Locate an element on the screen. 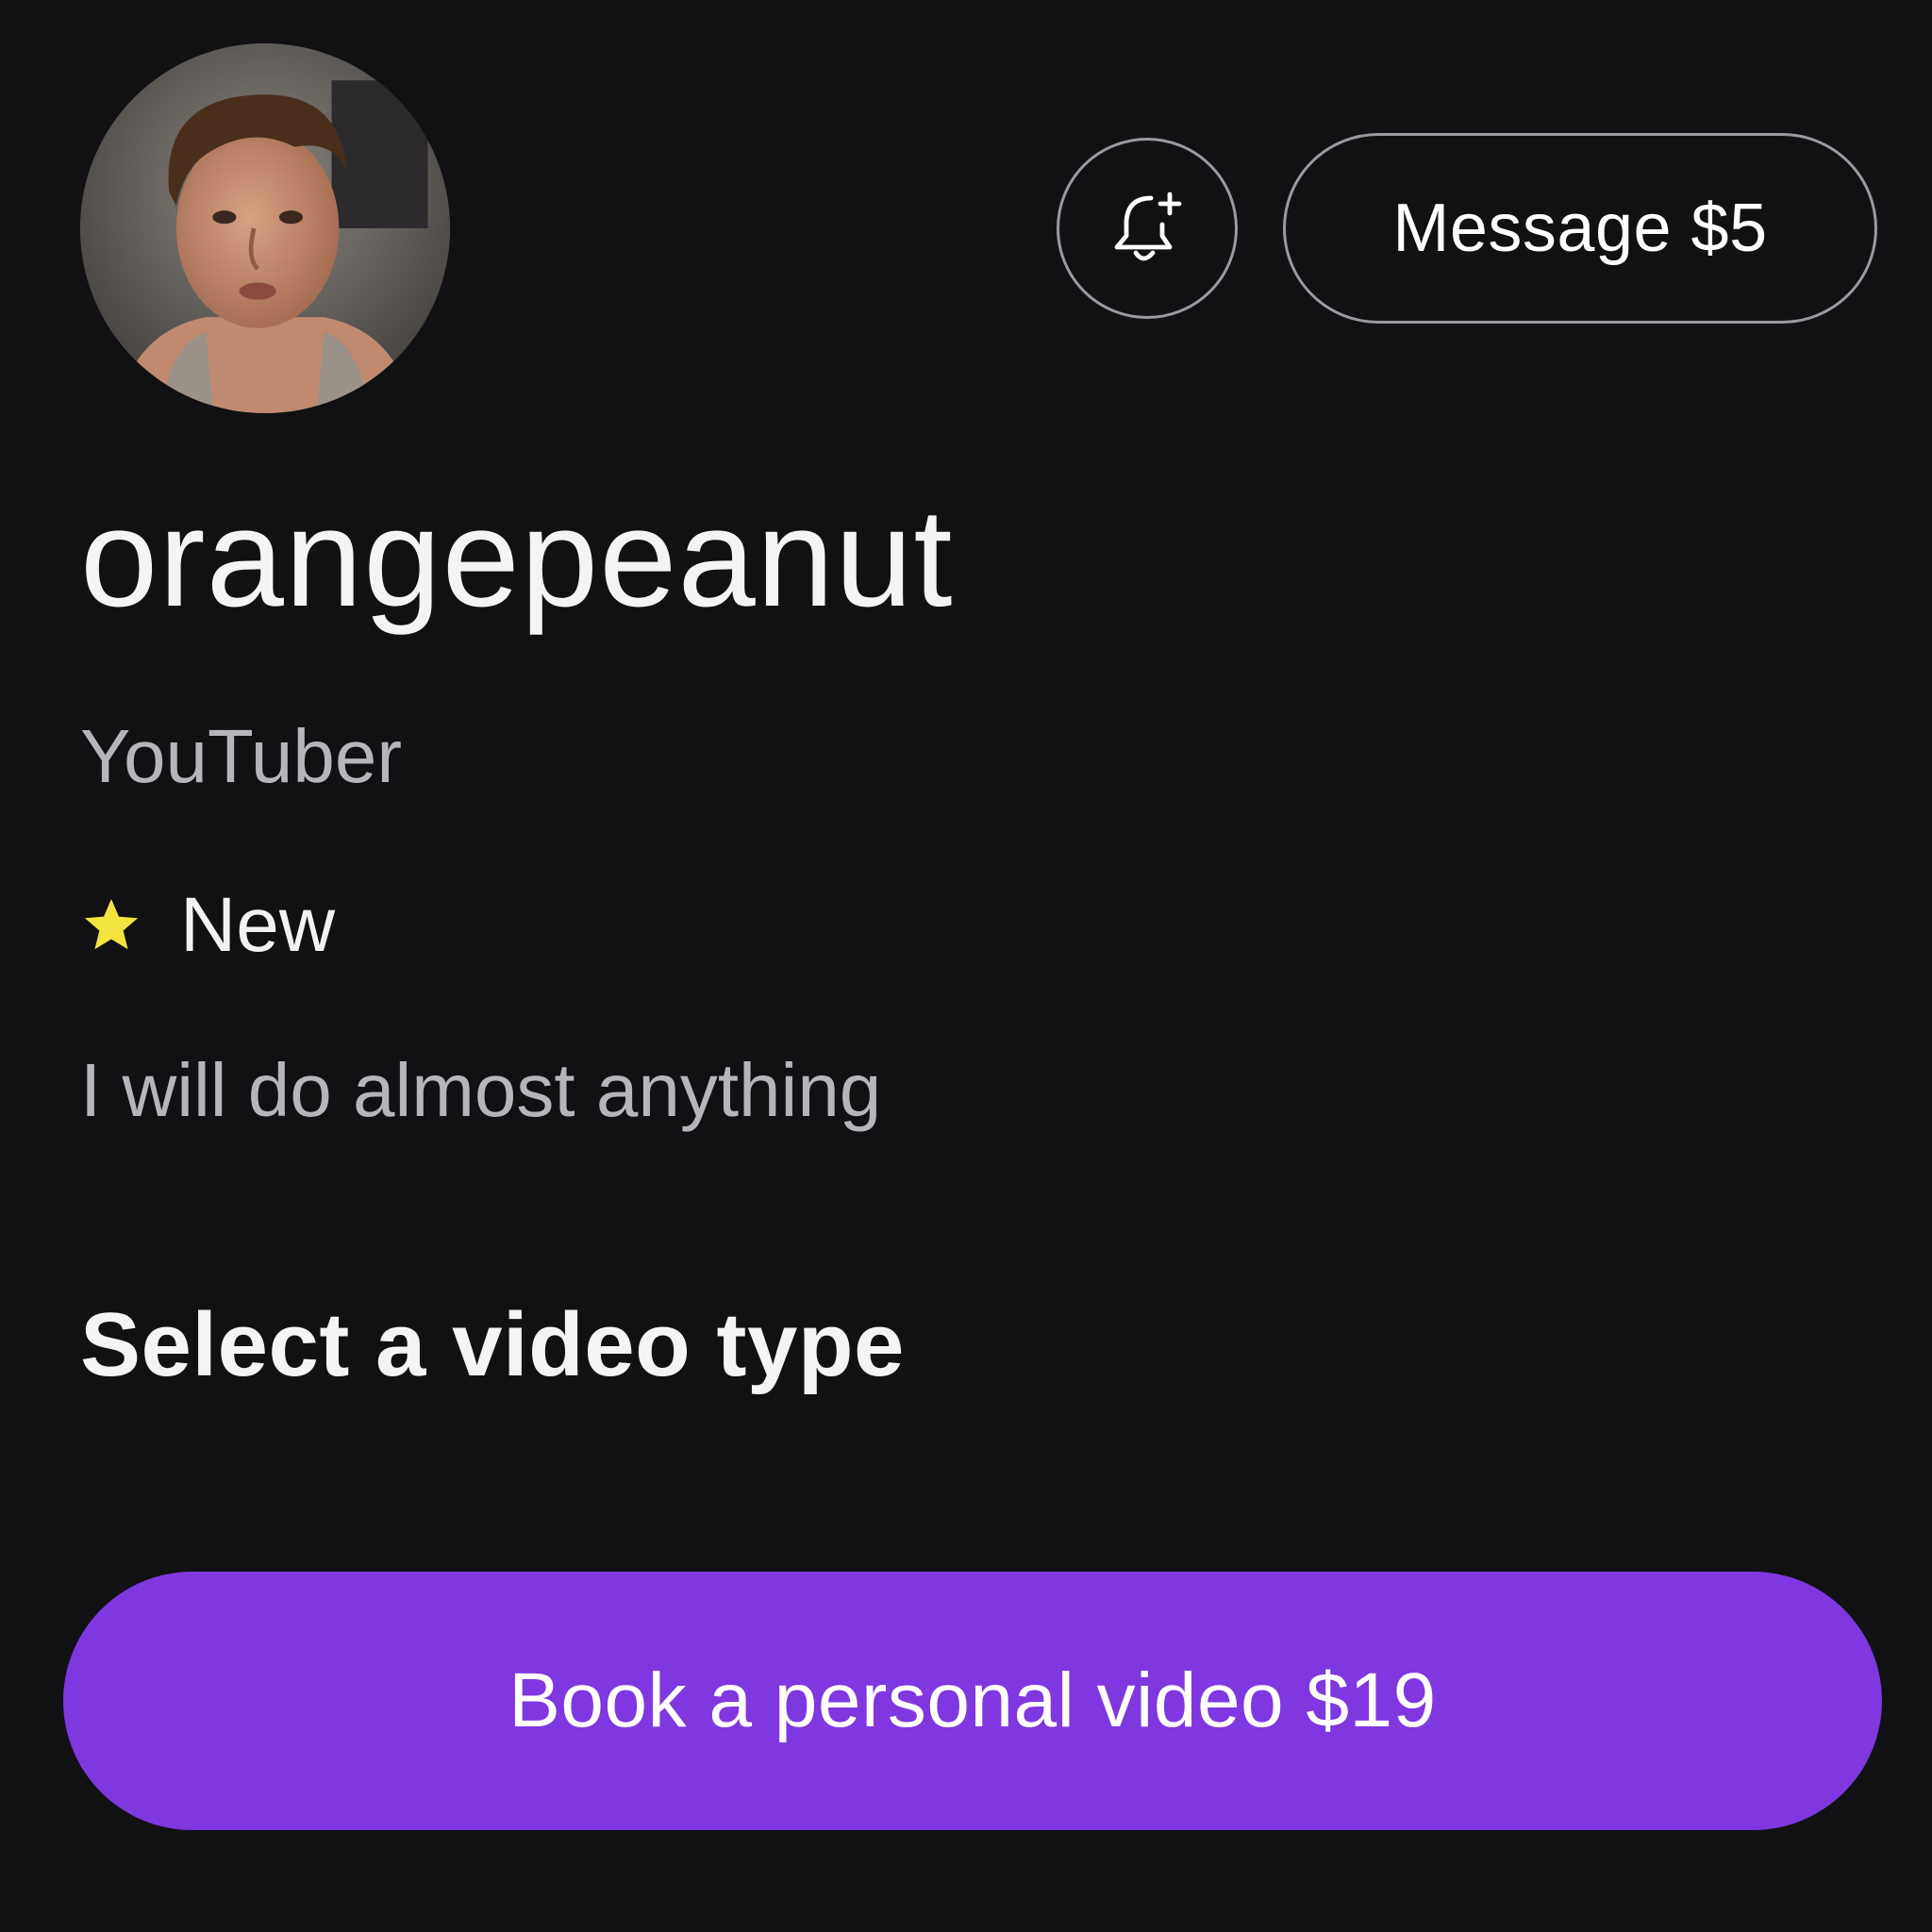  video-type-heading: Select a video type is located at coordinates (492, 1344).